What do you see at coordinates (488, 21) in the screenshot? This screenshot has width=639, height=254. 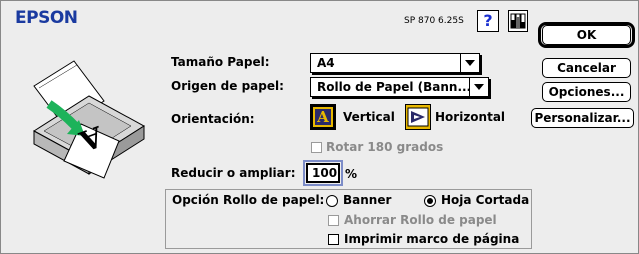 I see `help-button: ?` at bounding box center [488, 21].